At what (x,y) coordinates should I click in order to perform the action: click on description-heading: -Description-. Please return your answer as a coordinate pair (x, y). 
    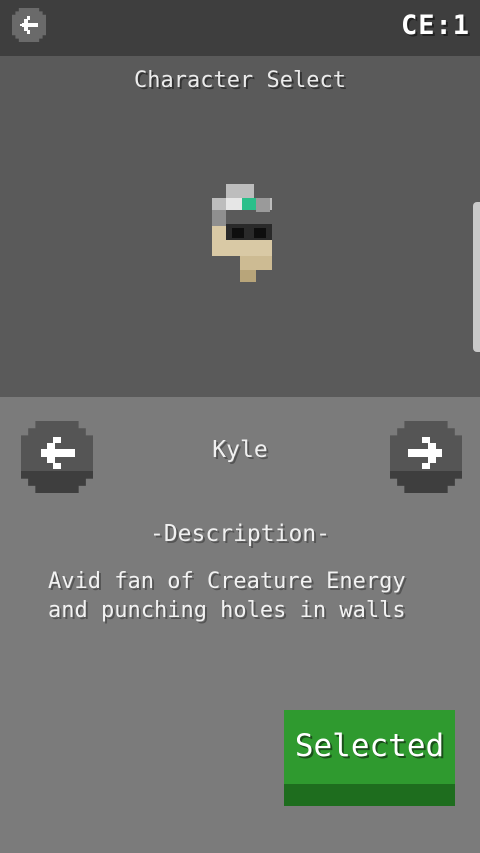
    Looking at the image, I should click on (239, 534).